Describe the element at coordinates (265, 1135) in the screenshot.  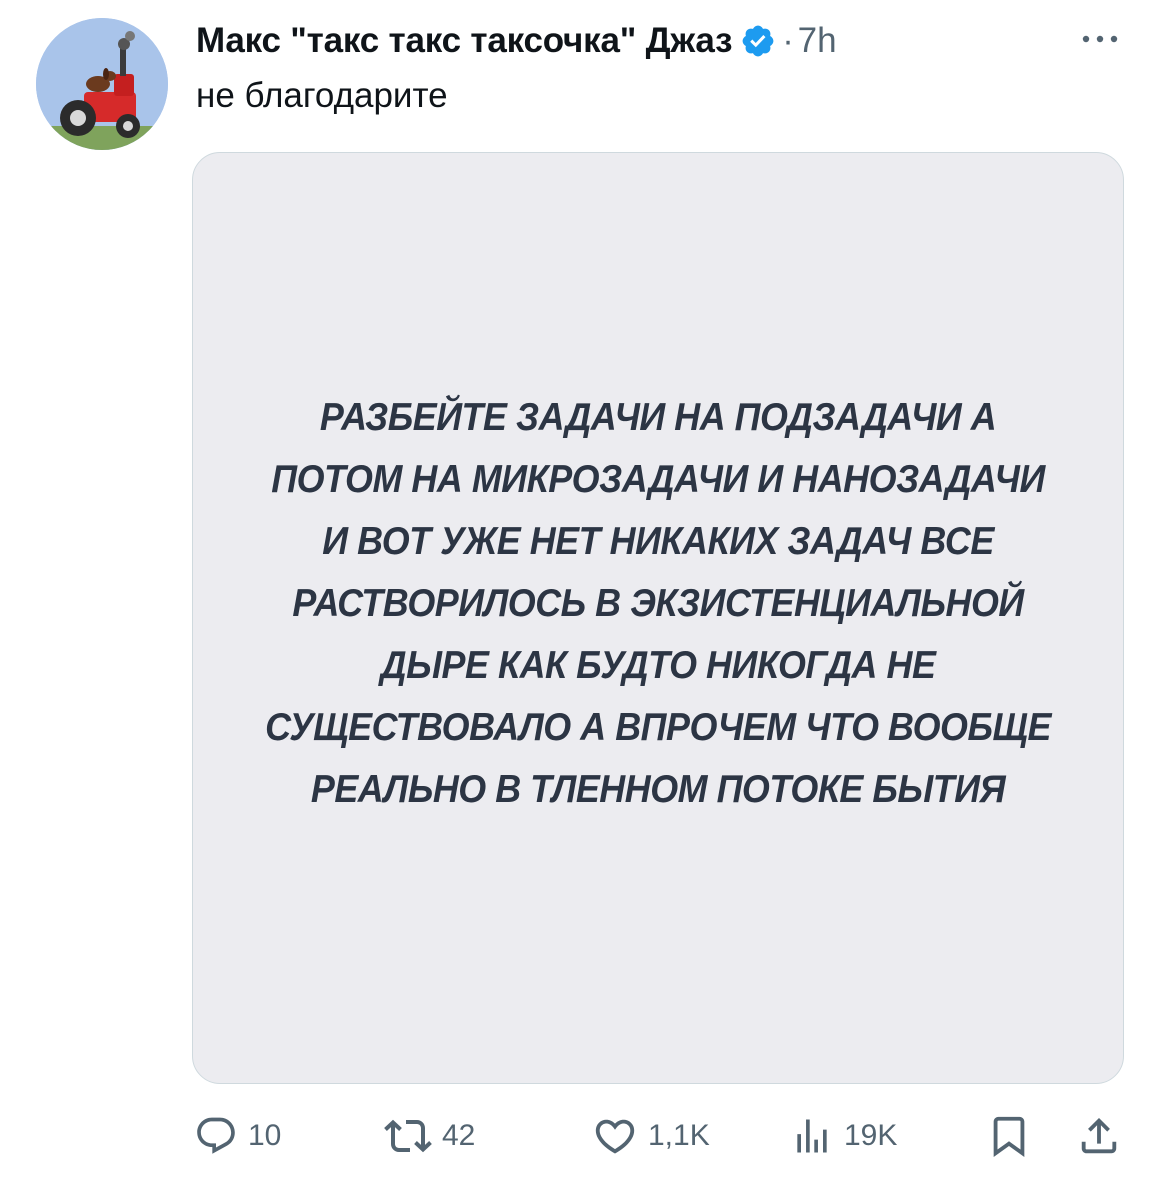
I see `reply-count: 10` at that location.